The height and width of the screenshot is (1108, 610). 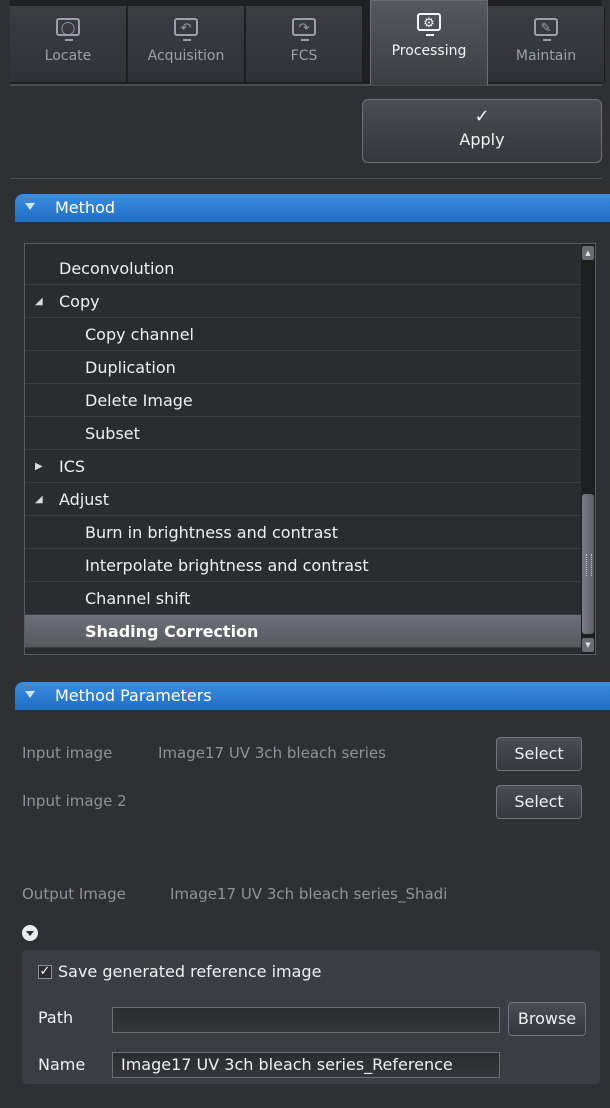 I want to click on list-item-label: Copy channel, so click(x=139, y=334).